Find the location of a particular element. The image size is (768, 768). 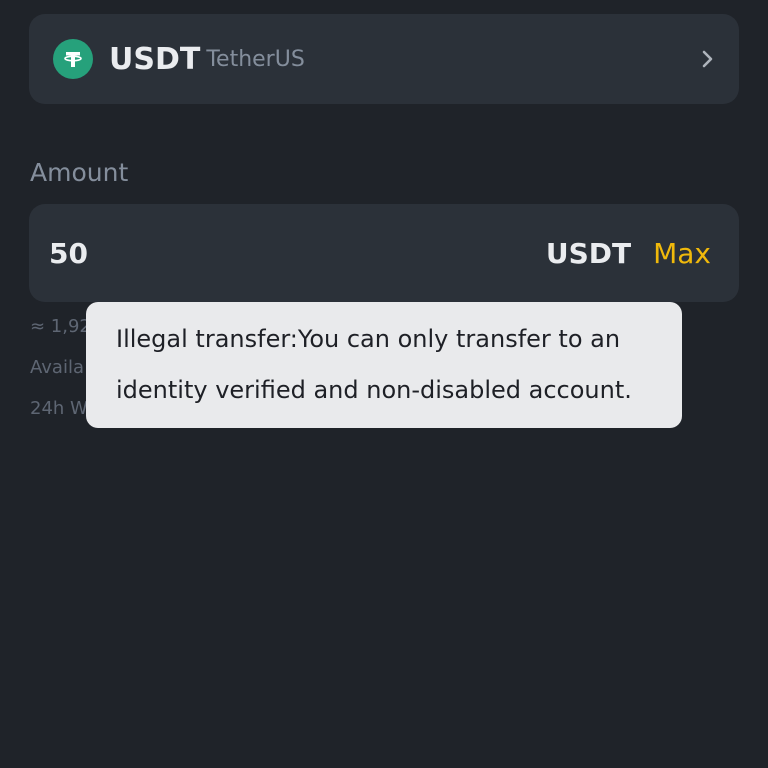

max-button: Max is located at coordinates (682, 253).